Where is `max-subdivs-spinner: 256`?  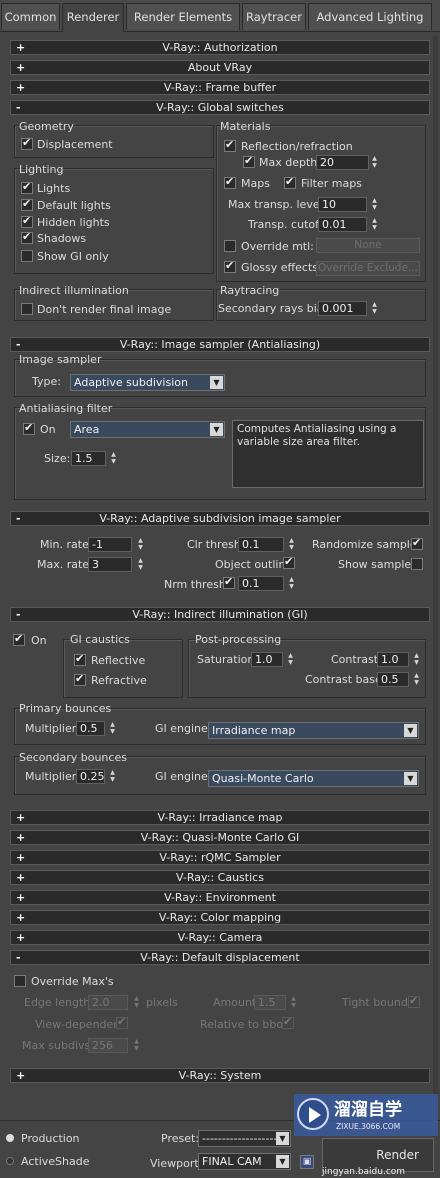
max-subdivs-spinner: 256 is located at coordinates (108, 1045).